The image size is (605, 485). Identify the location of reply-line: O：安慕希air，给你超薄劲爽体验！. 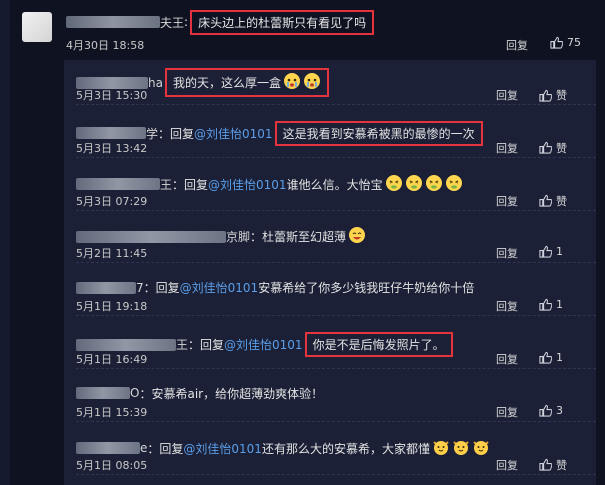
(199, 393).